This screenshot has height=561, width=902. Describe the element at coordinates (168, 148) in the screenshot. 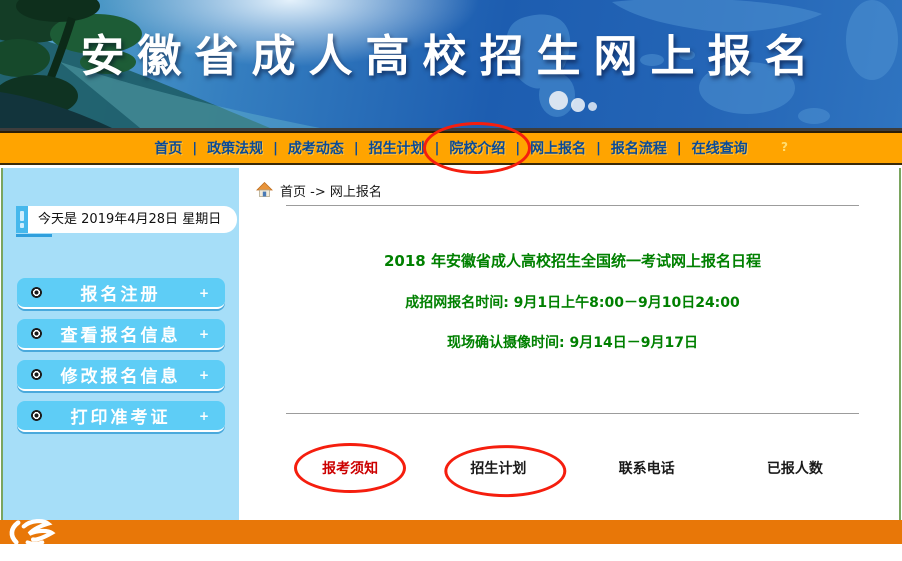

I see `nav-item-home: 首页` at that location.